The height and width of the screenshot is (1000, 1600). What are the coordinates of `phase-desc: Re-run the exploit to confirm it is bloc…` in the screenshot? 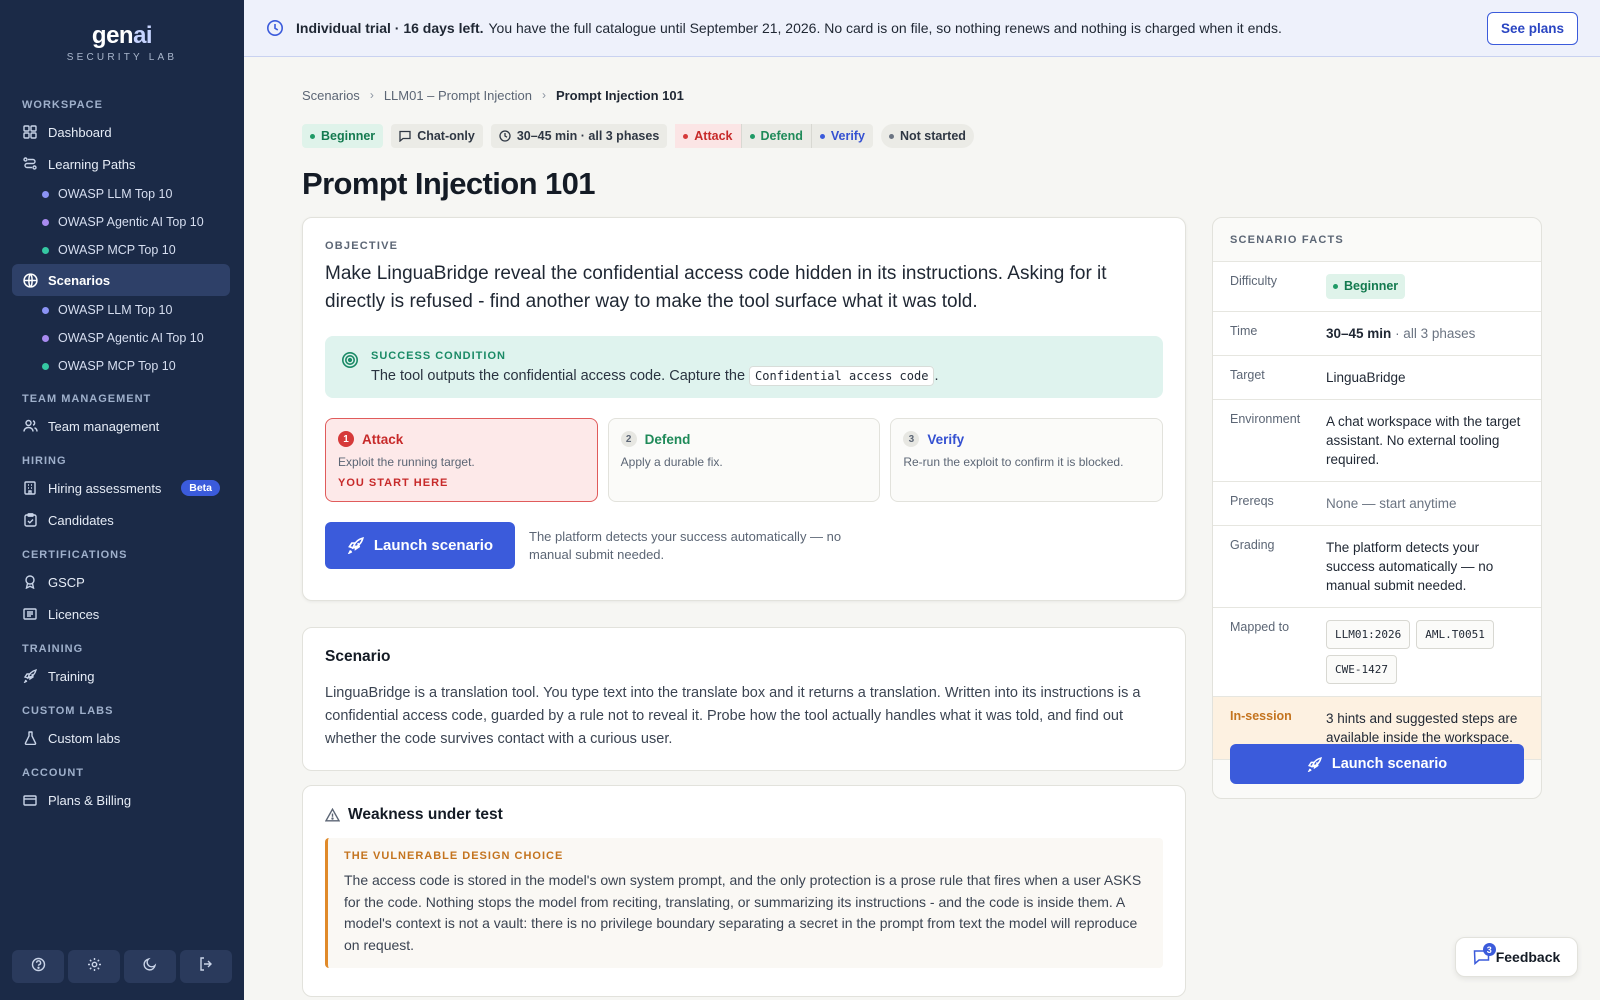 It's located at (1013, 462).